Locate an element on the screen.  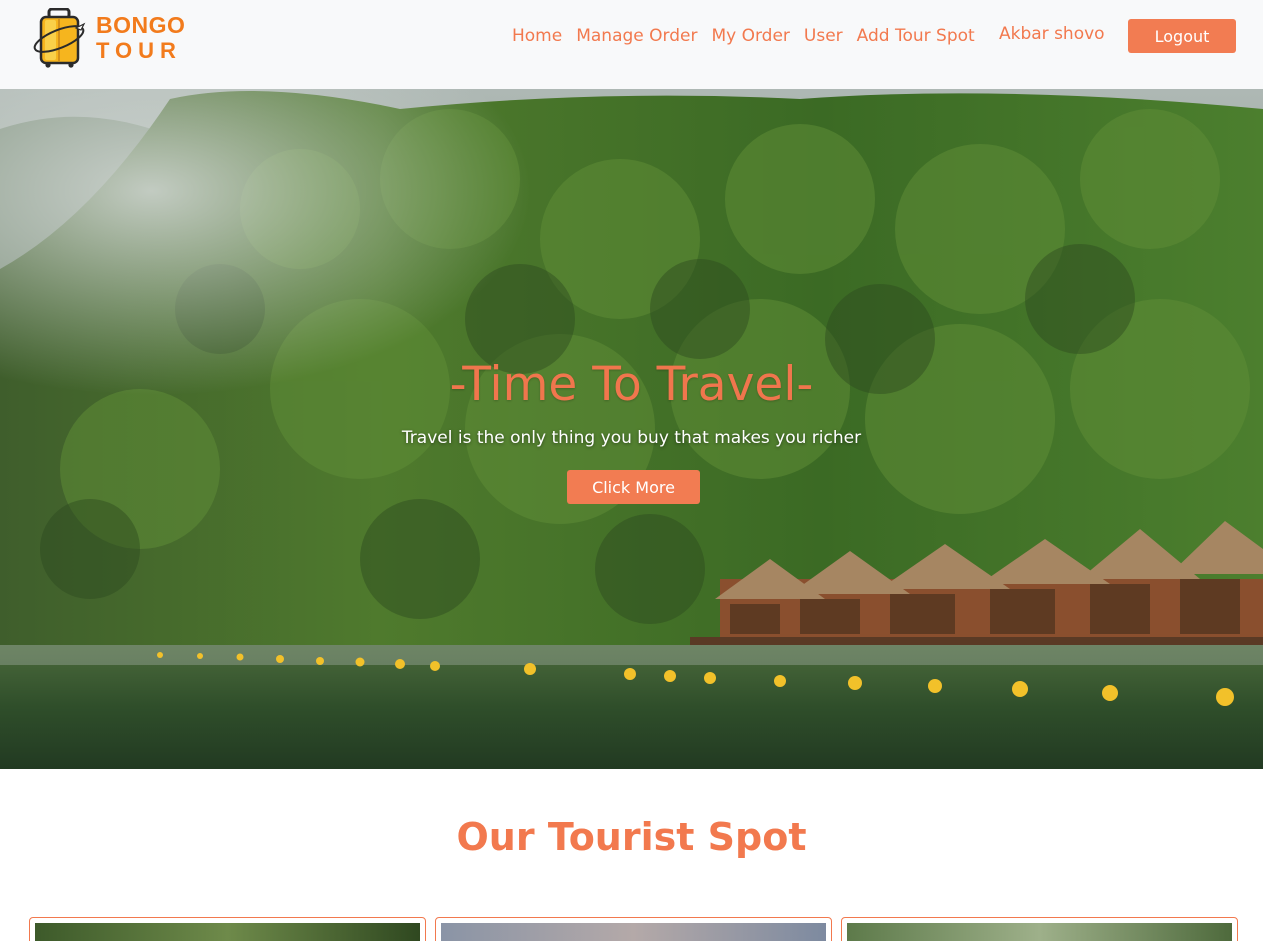
nav-link-my-order: My Order is located at coordinates (750, 36).